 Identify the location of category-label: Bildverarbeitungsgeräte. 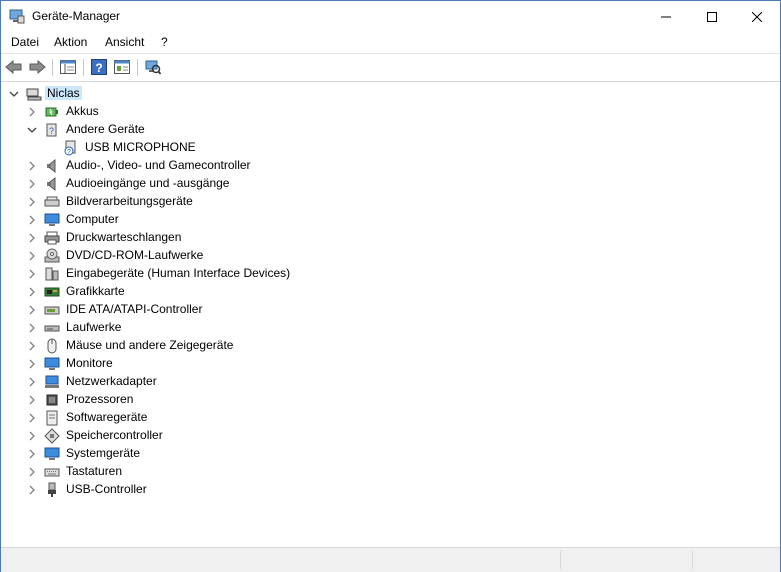
(129, 201).